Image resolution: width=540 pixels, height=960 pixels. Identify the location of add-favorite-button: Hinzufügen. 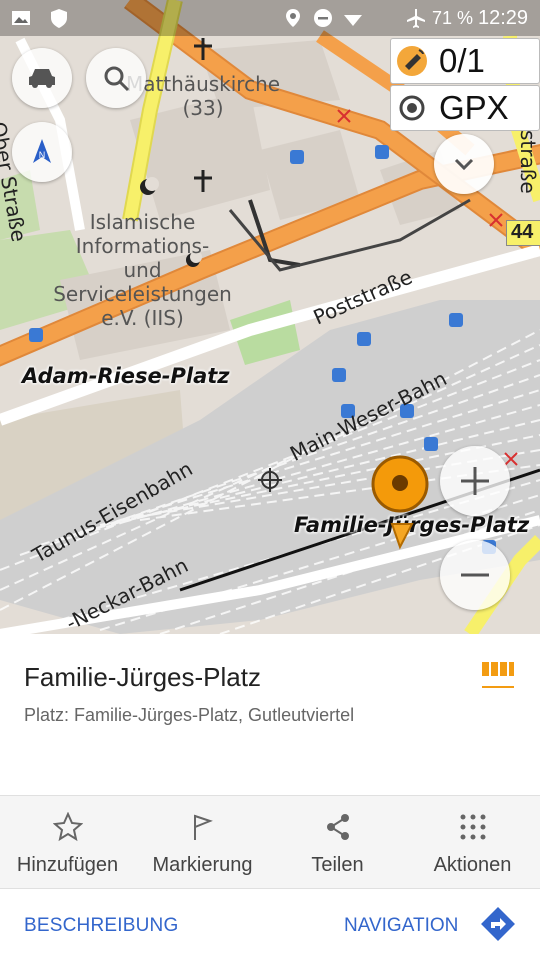
(67, 842).